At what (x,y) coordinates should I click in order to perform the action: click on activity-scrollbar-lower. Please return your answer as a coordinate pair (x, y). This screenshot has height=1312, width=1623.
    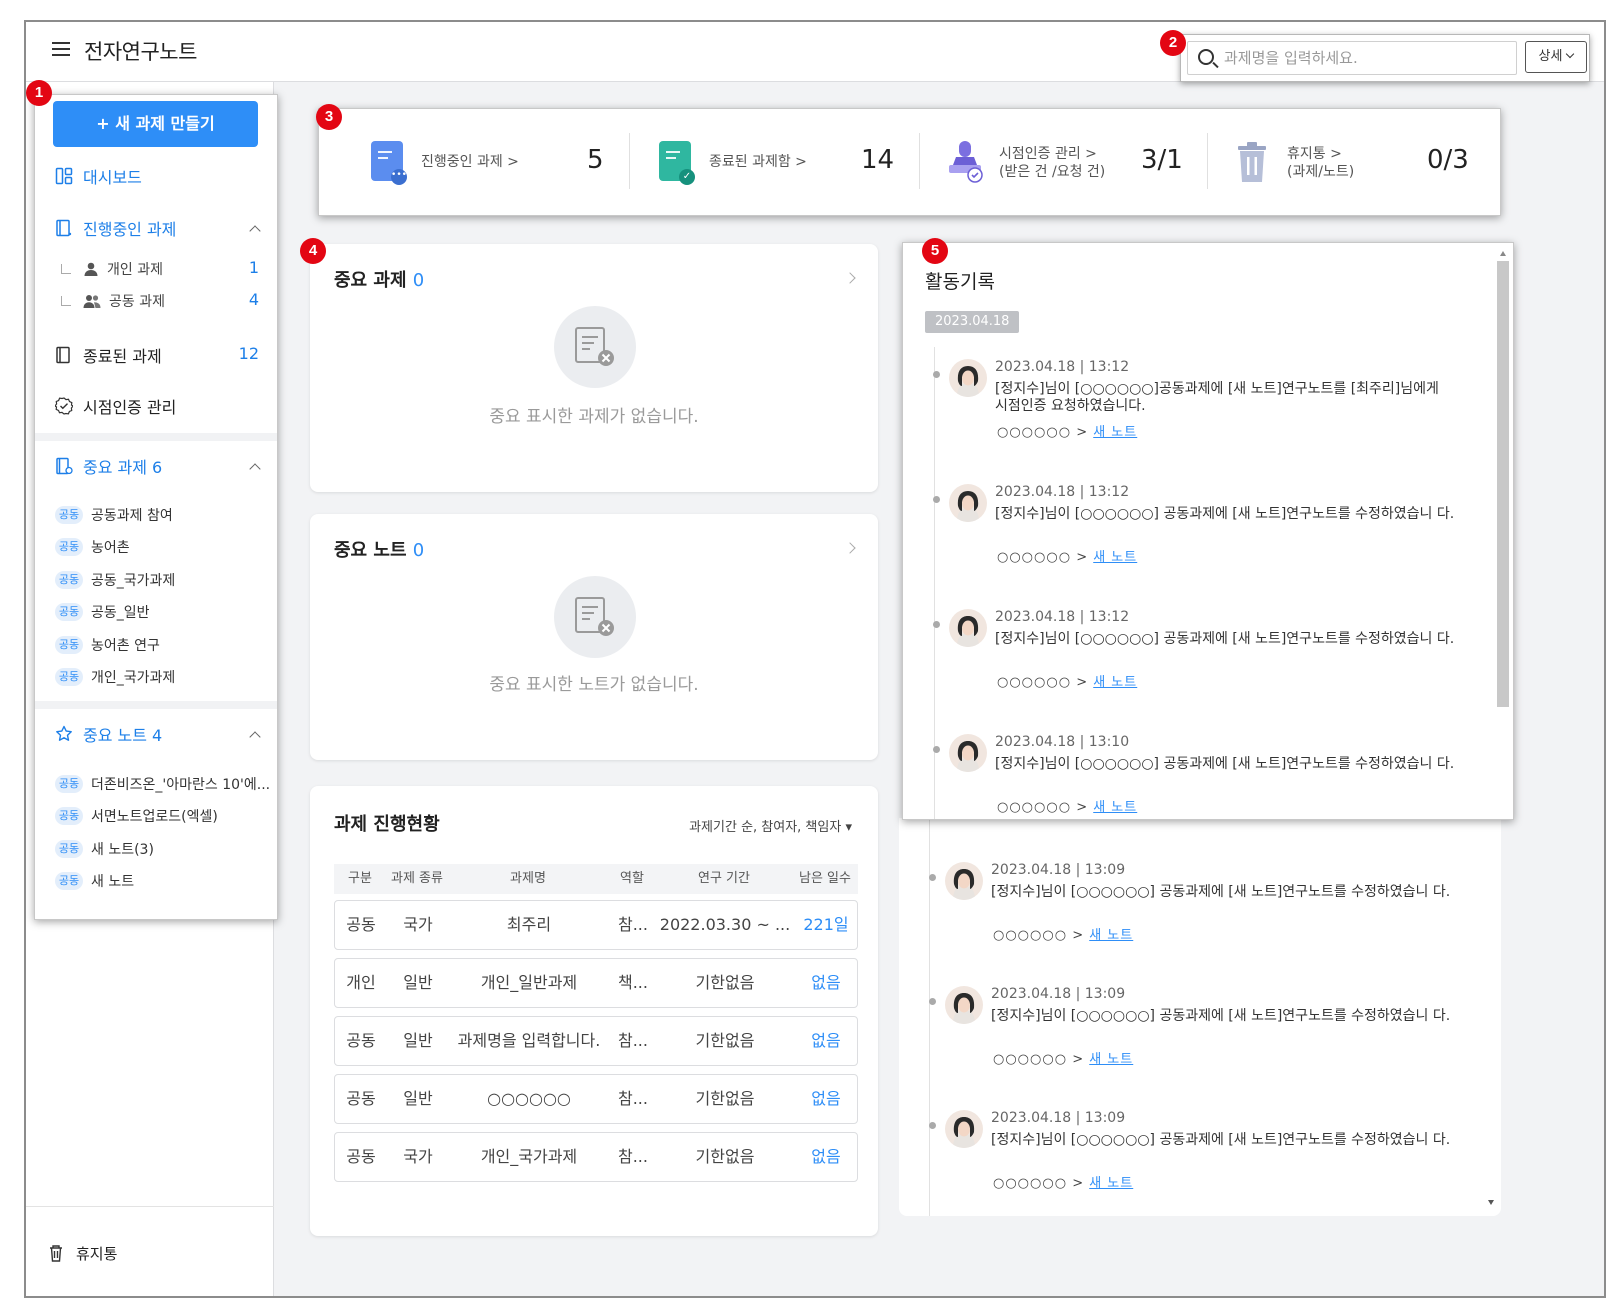
    Looking at the image, I should click on (1491, 1015).